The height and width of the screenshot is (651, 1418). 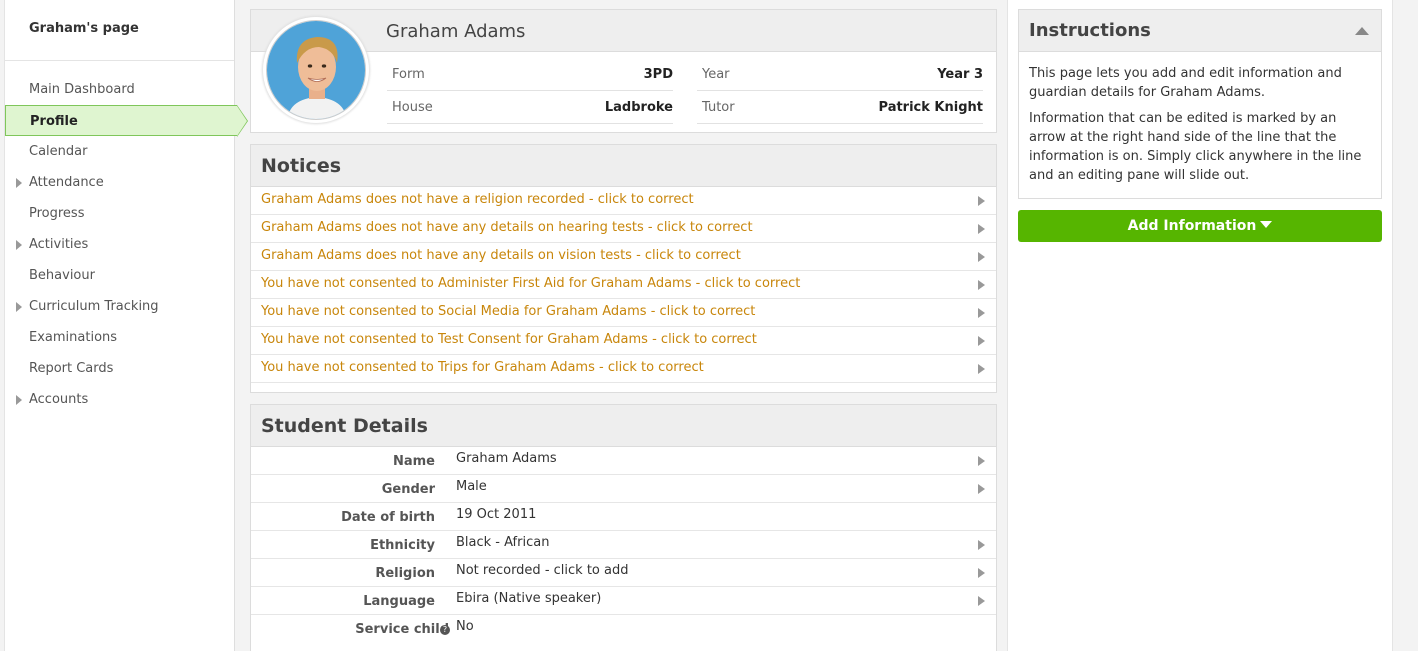 I want to click on sidebar-title: Graham's page, so click(x=84, y=28).